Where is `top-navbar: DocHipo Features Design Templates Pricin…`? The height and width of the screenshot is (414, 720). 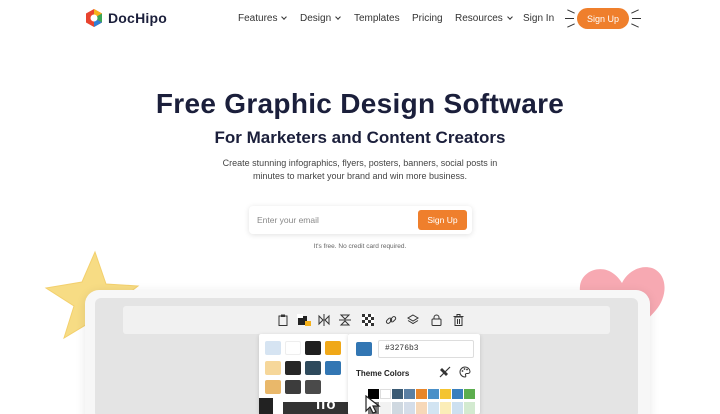 top-navbar: DocHipo Features Design Templates Pricin… is located at coordinates (360, 19).